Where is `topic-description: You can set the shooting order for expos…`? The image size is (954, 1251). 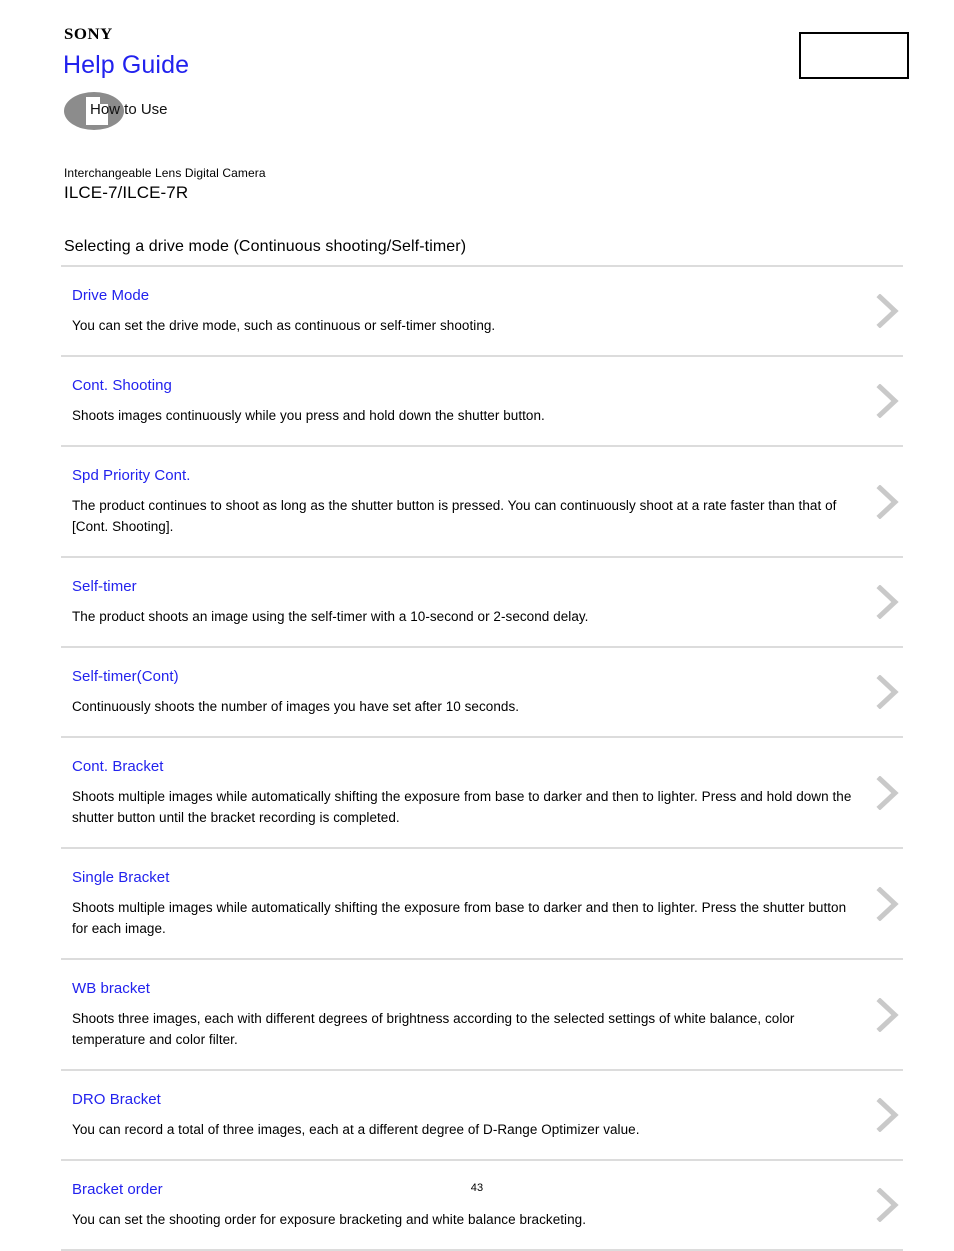
topic-description: You can set the shooting order for expos… is located at coordinates (329, 1219).